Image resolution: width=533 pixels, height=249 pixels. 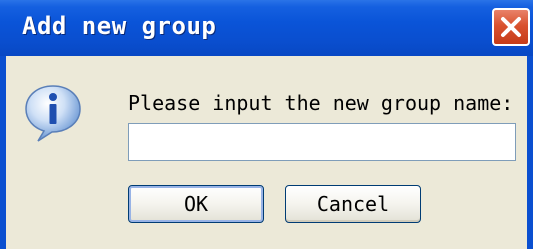 I want to click on info-icon, so click(x=53, y=113).